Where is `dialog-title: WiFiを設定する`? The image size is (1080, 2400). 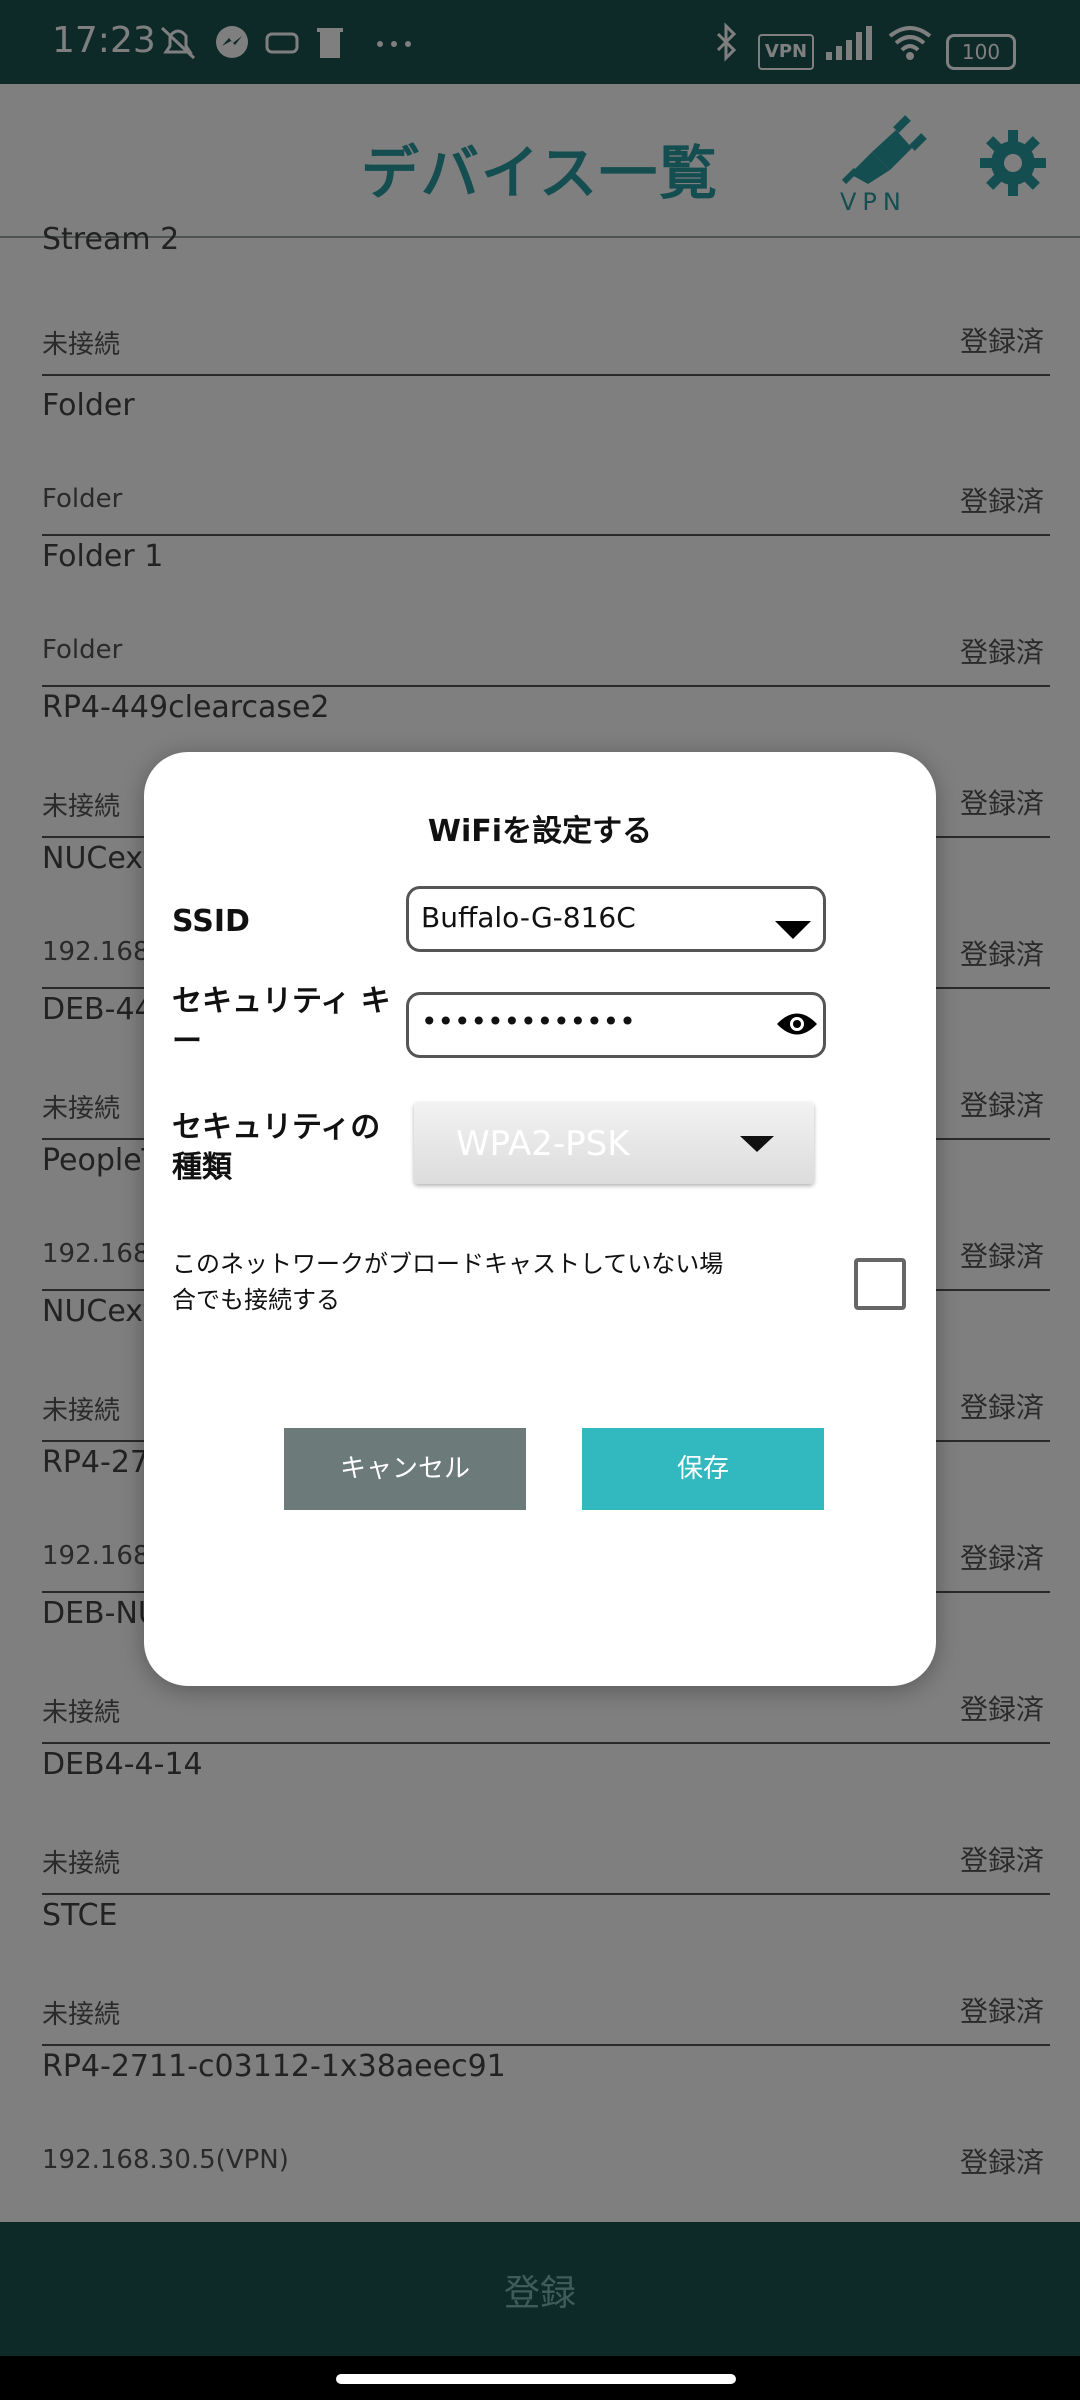
dialog-title: WiFiを設定する is located at coordinates (540, 831).